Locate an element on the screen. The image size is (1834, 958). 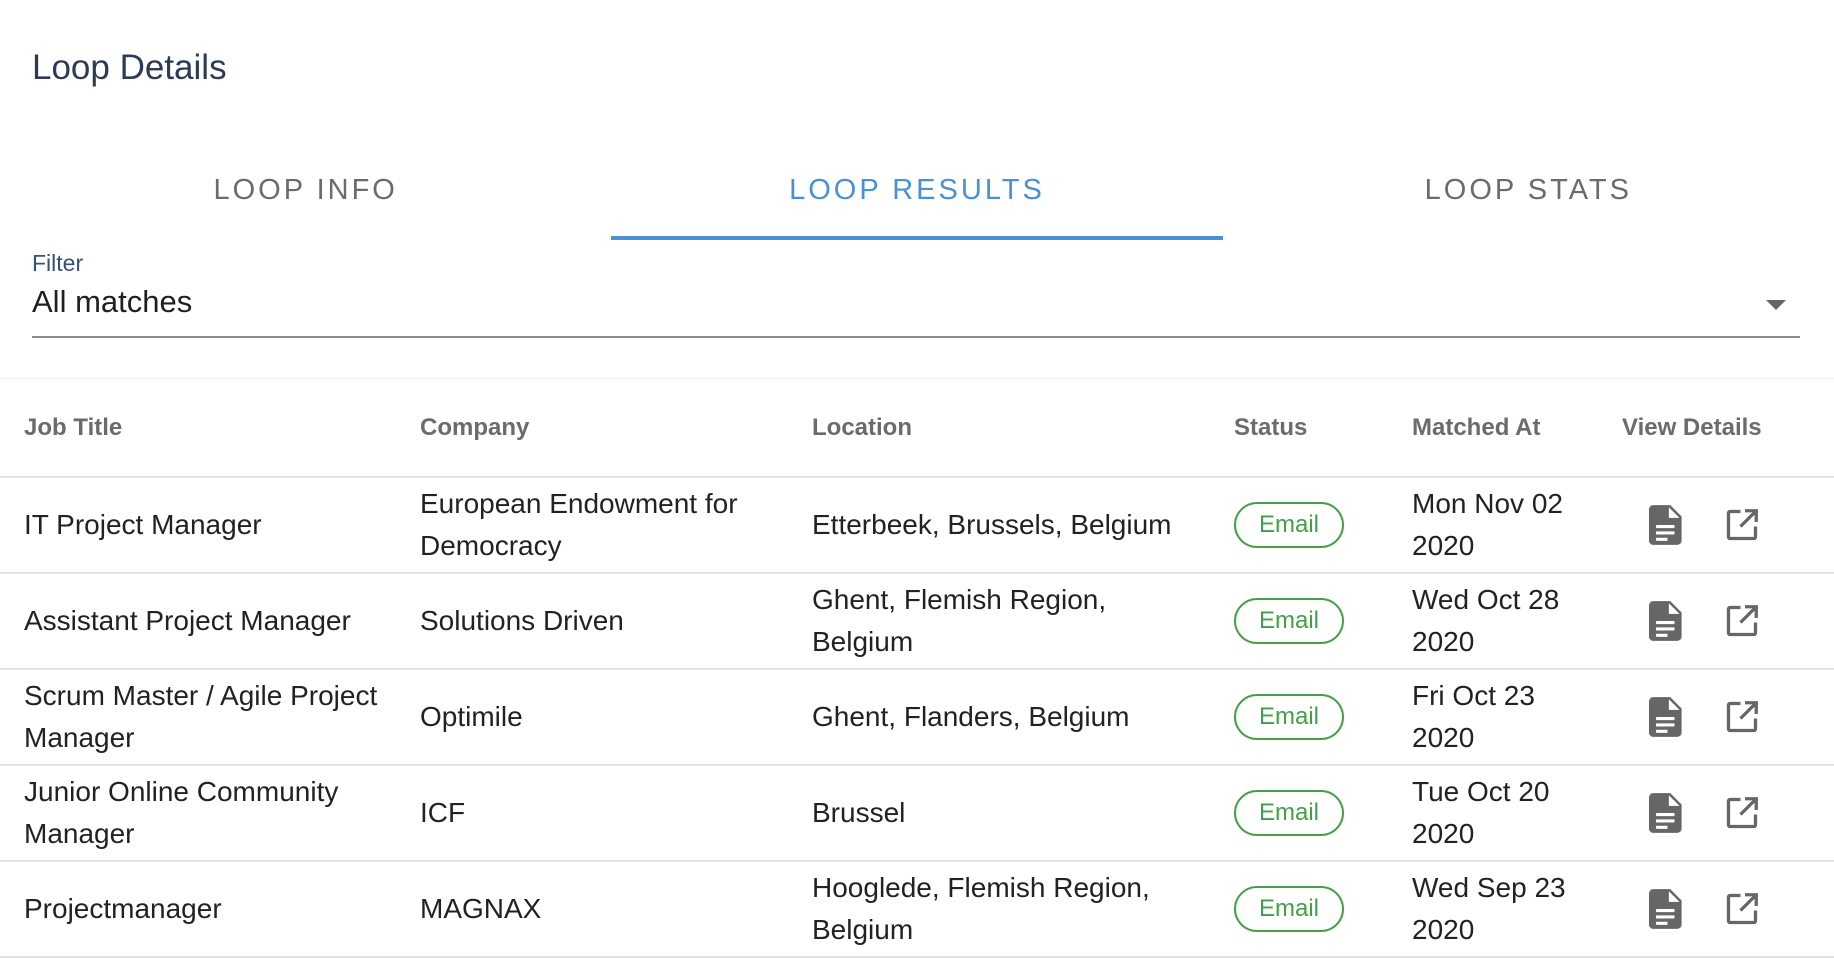
matched-at-cell: Tue Oct 20 2020 is located at coordinates (1481, 812).